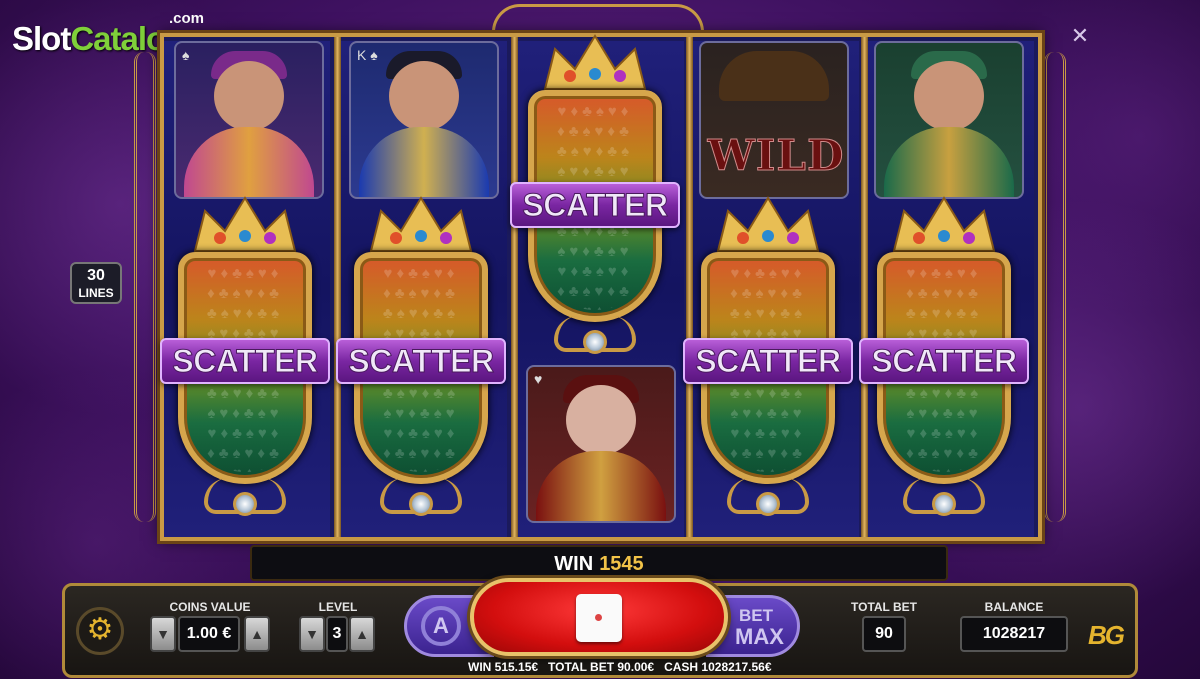 The width and height of the screenshot is (1200, 679). What do you see at coordinates (145, 287) in the screenshot?
I see `left-frame-ornament` at bounding box center [145, 287].